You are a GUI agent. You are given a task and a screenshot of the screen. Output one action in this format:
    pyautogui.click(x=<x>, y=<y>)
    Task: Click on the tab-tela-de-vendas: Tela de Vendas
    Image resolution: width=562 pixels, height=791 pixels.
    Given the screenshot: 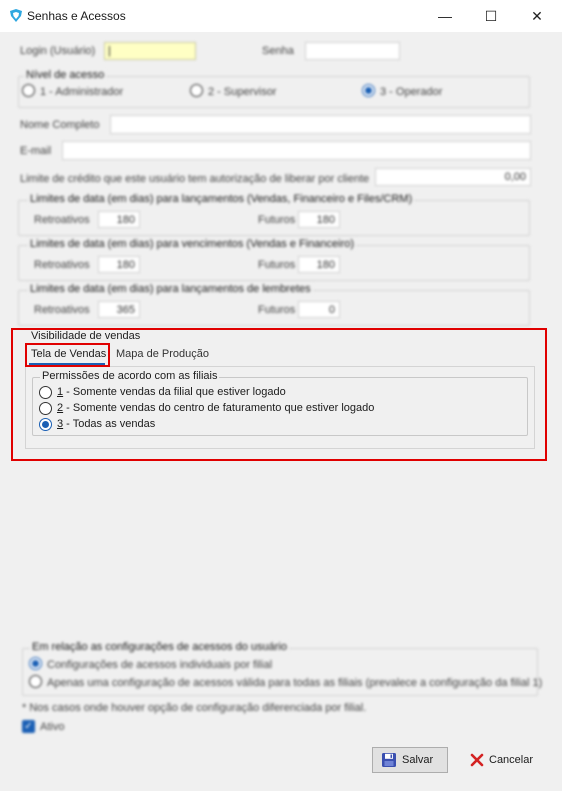 What is the action you would take?
    pyautogui.click(x=68, y=354)
    